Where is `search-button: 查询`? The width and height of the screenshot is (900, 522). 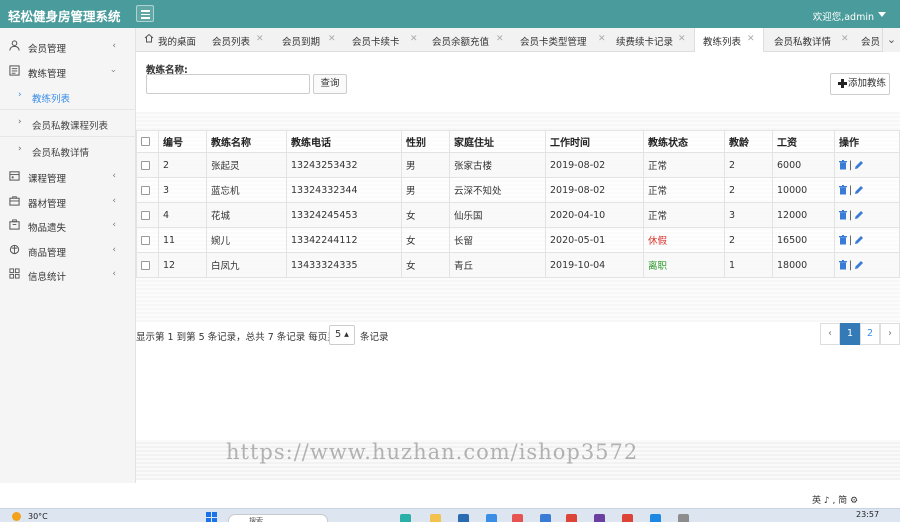
search-button: 查询 is located at coordinates (330, 84).